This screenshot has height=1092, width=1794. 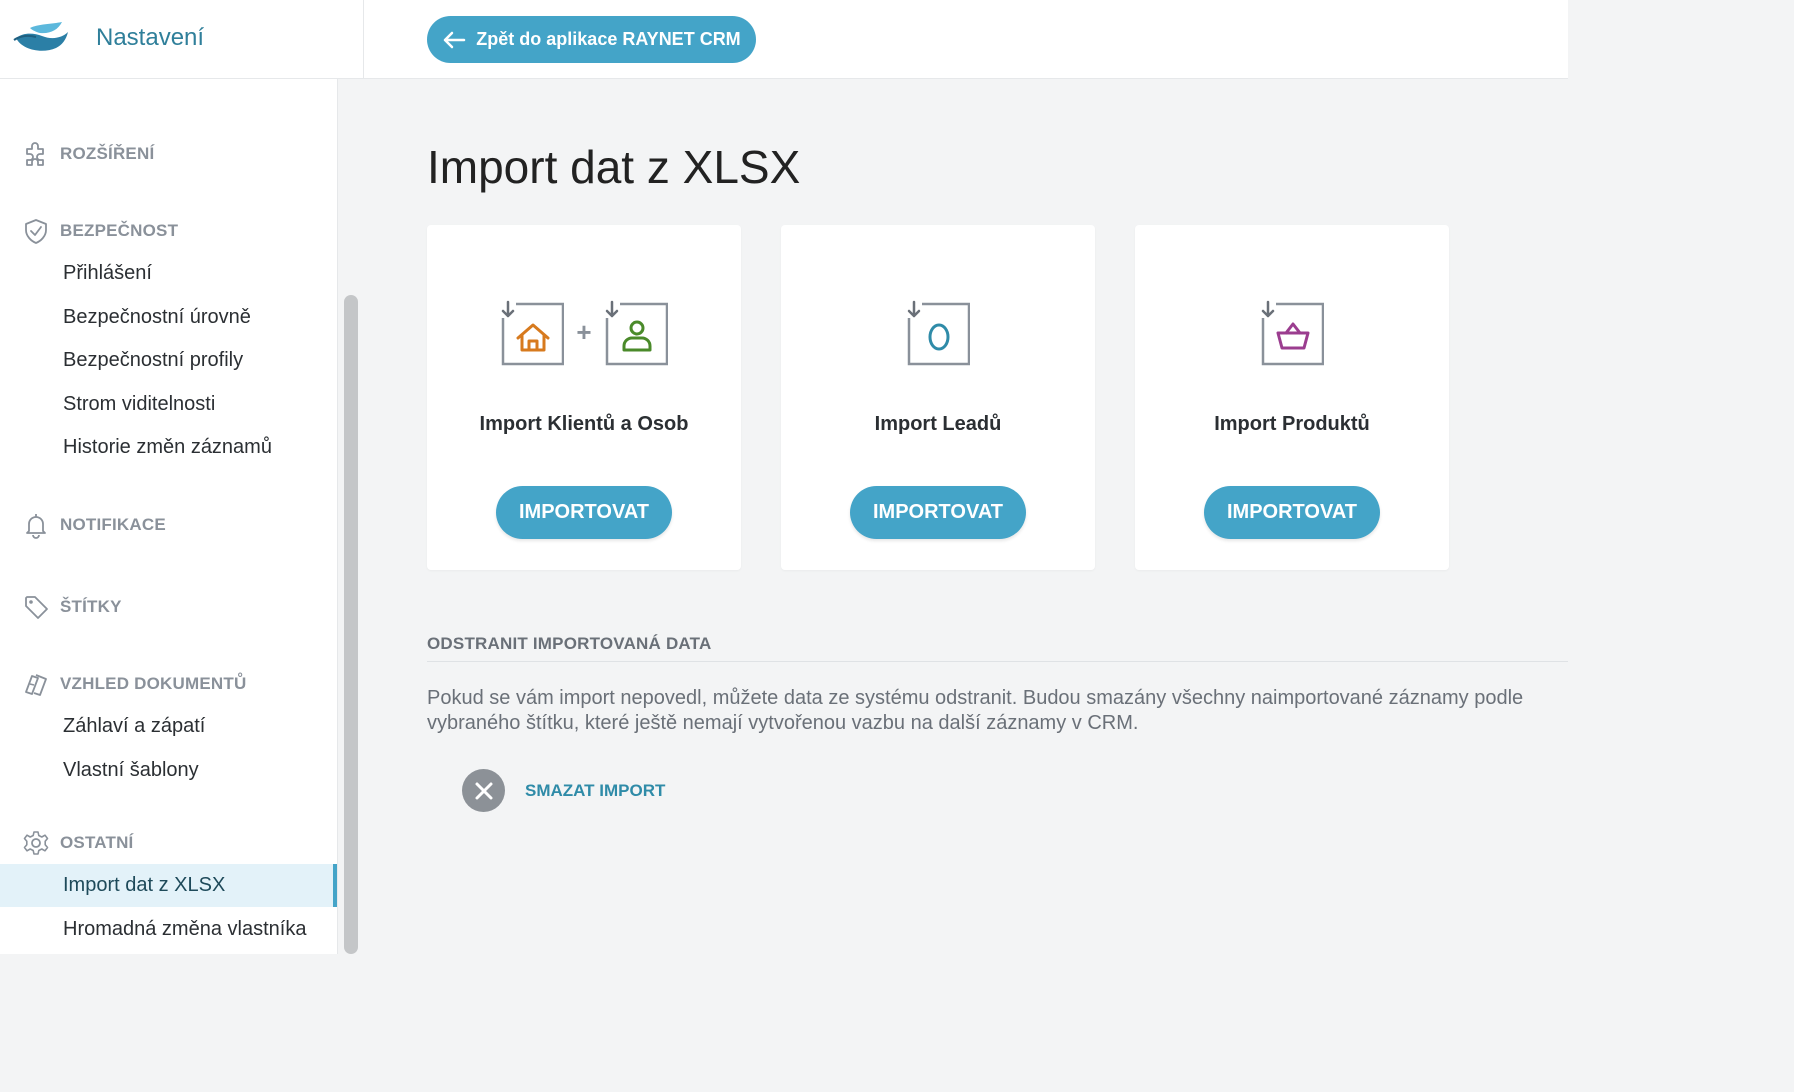 What do you see at coordinates (938, 424) in the screenshot?
I see `card-title: Import Leadů` at bounding box center [938, 424].